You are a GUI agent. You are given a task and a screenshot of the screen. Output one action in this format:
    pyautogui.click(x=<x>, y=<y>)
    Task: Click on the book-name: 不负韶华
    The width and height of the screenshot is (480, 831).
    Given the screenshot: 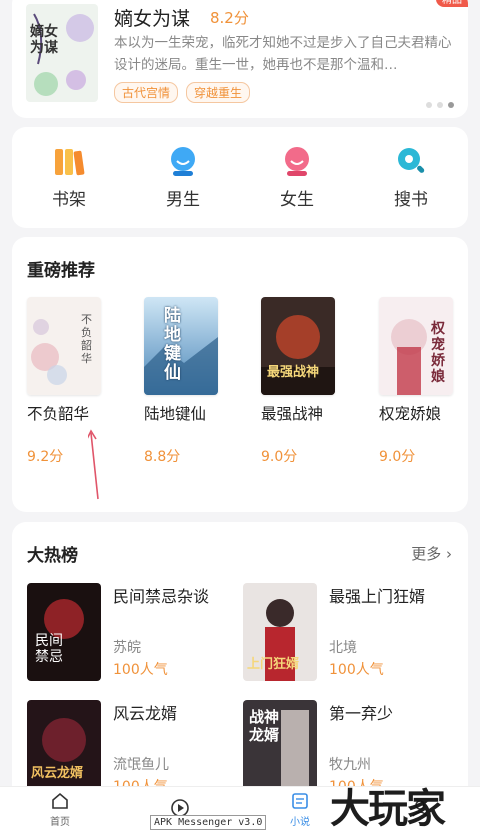 What is the action you would take?
    pyautogui.click(x=64, y=413)
    